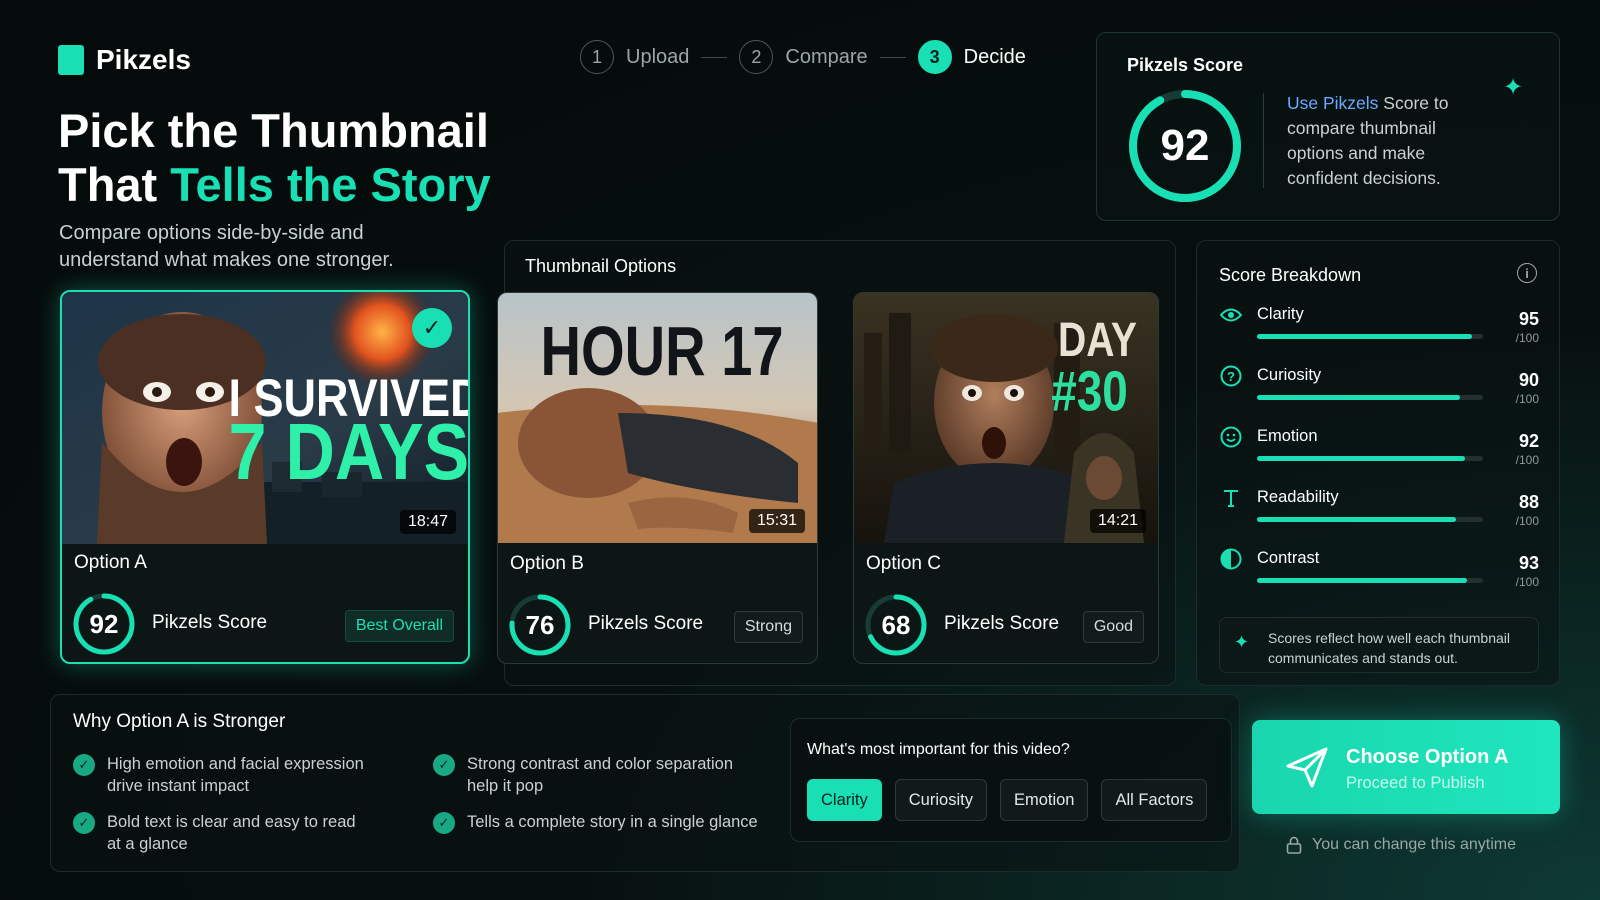 This screenshot has width=1600, height=900. I want to click on logo-icon, so click(71, 60).